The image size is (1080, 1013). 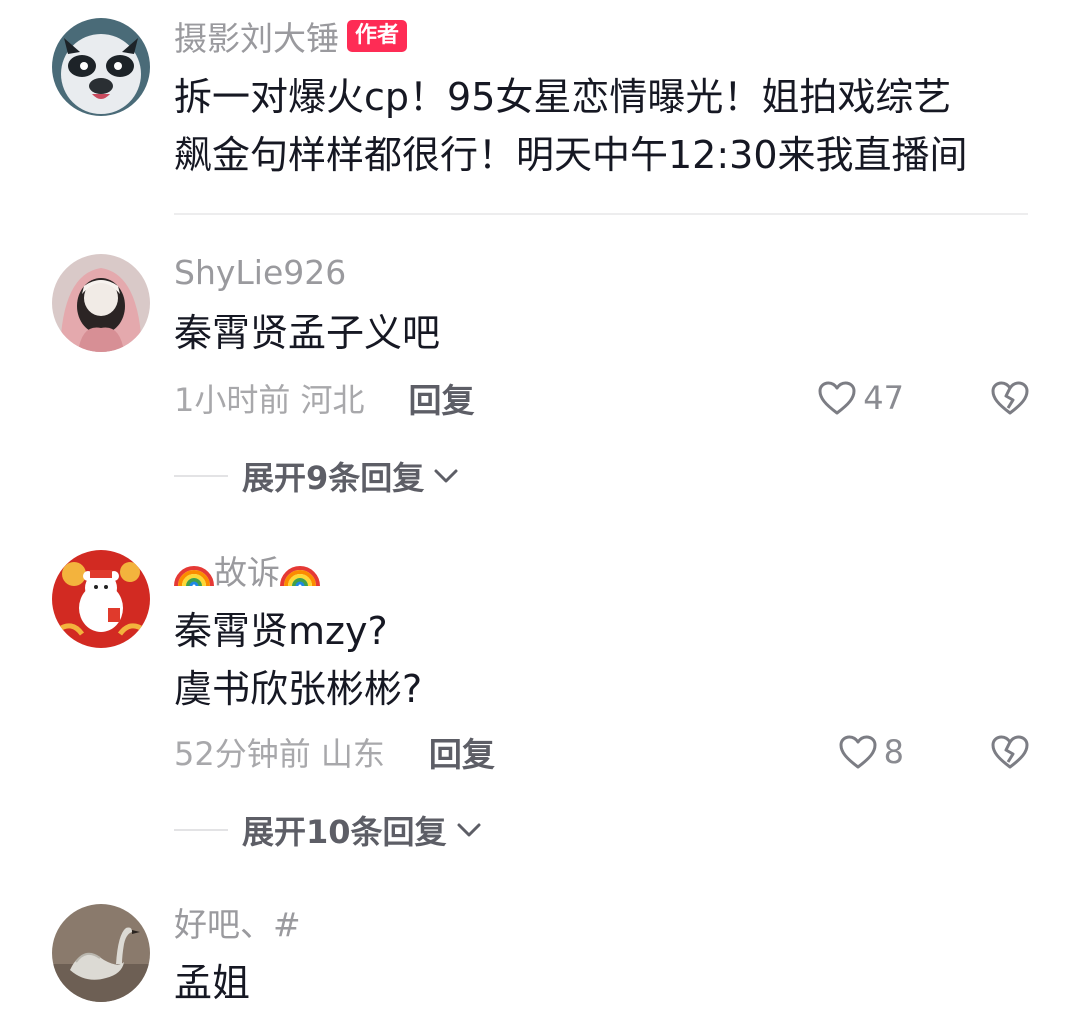 I want to click on comment-text: 秦霄贤mzy?, so click(x=281, y=631).